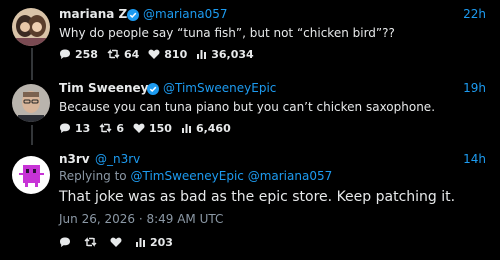 The height and width of the screenshot is (260, 500). I want to click on retweet-stat: 6, so click(111, 128).